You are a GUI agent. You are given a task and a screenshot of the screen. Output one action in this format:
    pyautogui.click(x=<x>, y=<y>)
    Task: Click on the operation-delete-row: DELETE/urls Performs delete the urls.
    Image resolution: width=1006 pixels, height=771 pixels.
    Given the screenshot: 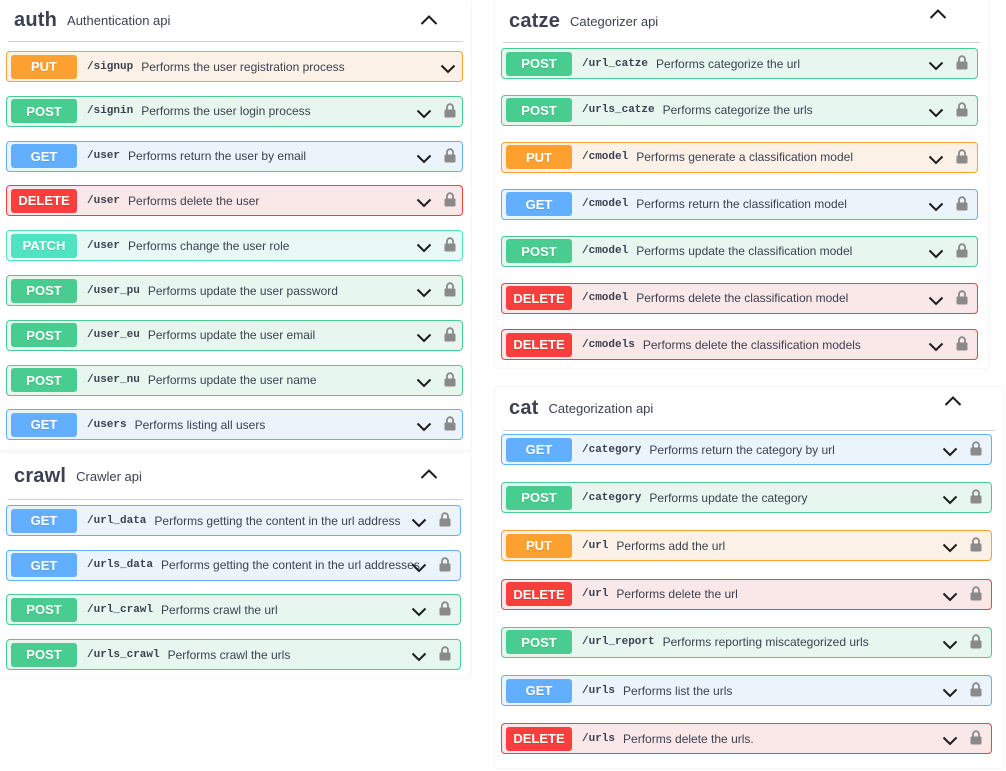 What is the action you would take?
    pyautogui.click(x=746, y=739)
    